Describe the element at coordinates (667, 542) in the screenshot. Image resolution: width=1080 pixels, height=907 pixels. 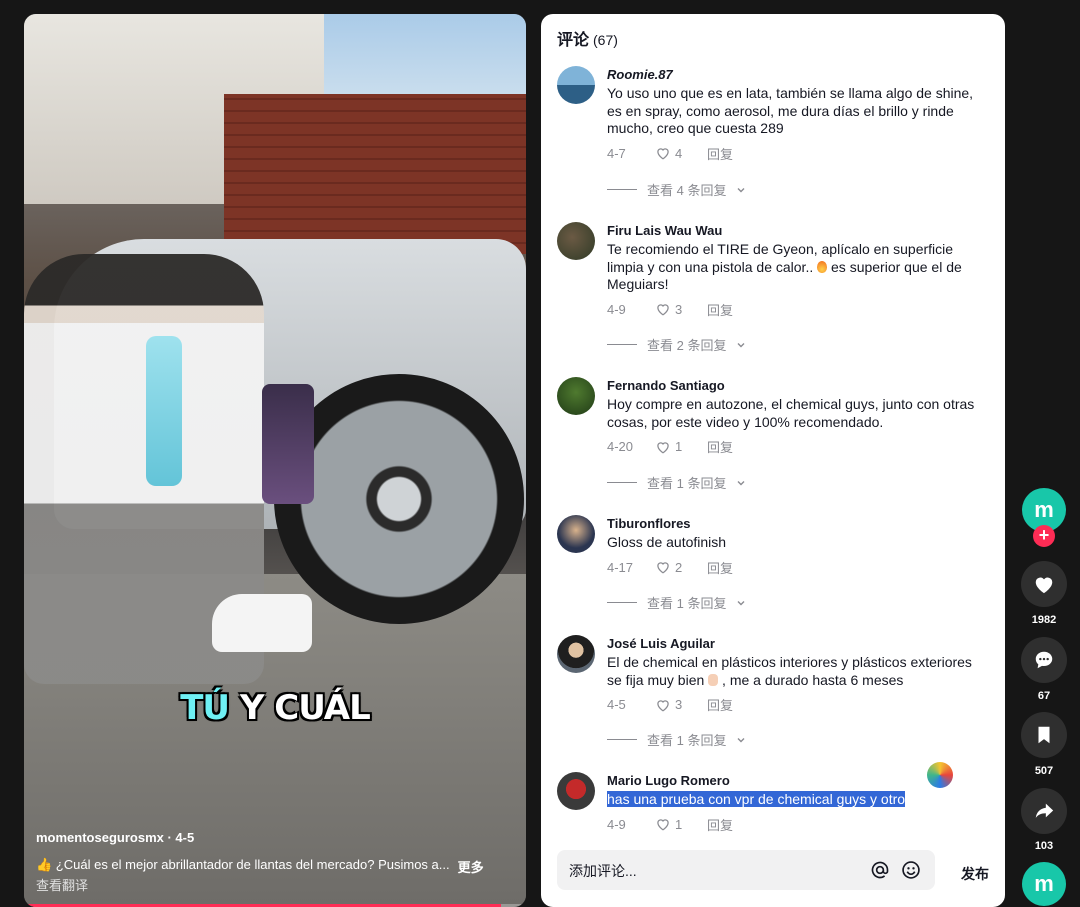
I see `comment-text: Gloss de autofinish` at that location.